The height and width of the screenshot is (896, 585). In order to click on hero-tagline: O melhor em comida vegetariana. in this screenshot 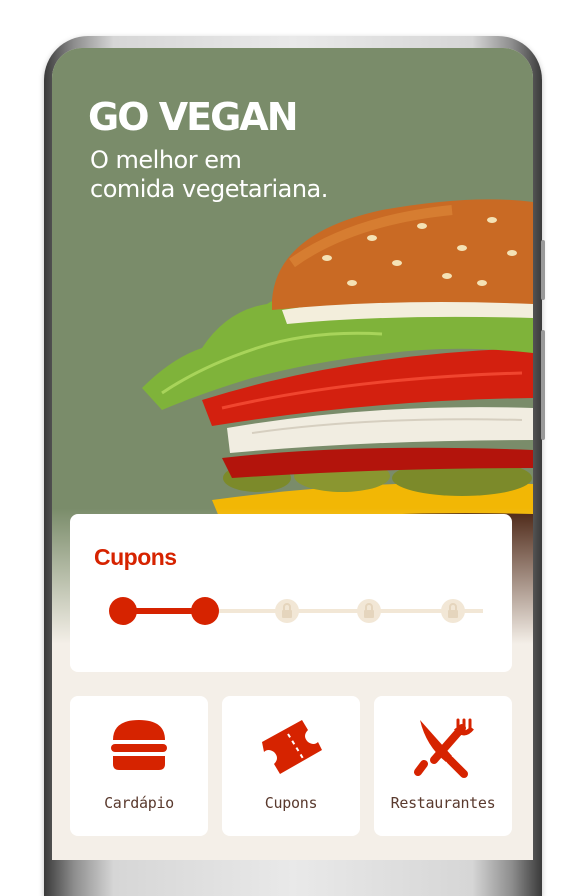, I will do `click(209, 174)`.